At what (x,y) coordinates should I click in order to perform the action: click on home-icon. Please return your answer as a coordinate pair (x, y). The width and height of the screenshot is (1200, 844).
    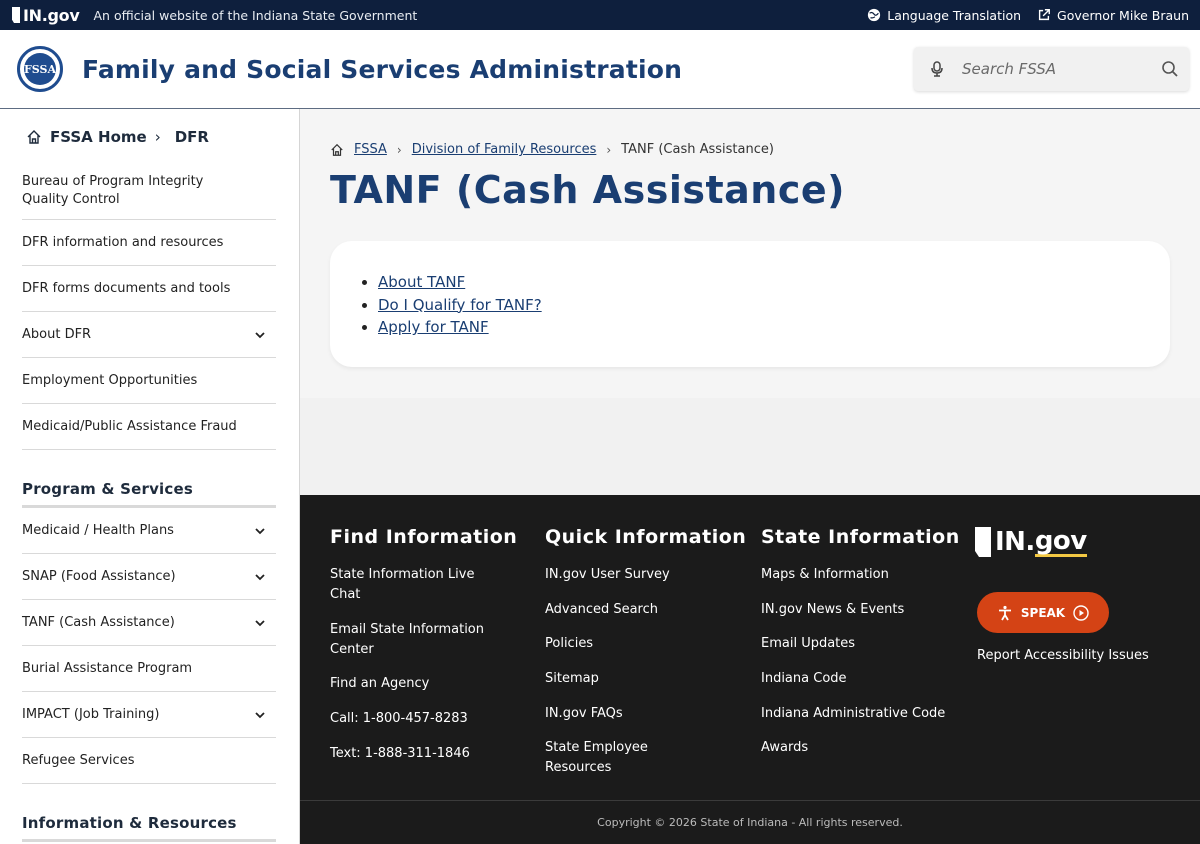
    Looking at the image, I should click on (34, 137).